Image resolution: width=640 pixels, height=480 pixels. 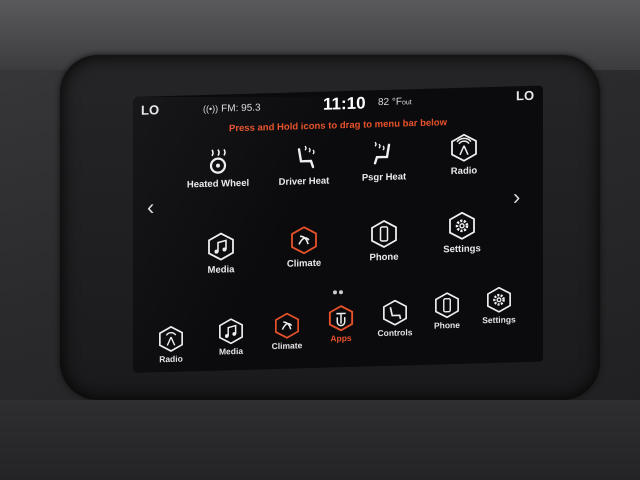 I want to click on app-media: Media, so click(x=221, y=253).